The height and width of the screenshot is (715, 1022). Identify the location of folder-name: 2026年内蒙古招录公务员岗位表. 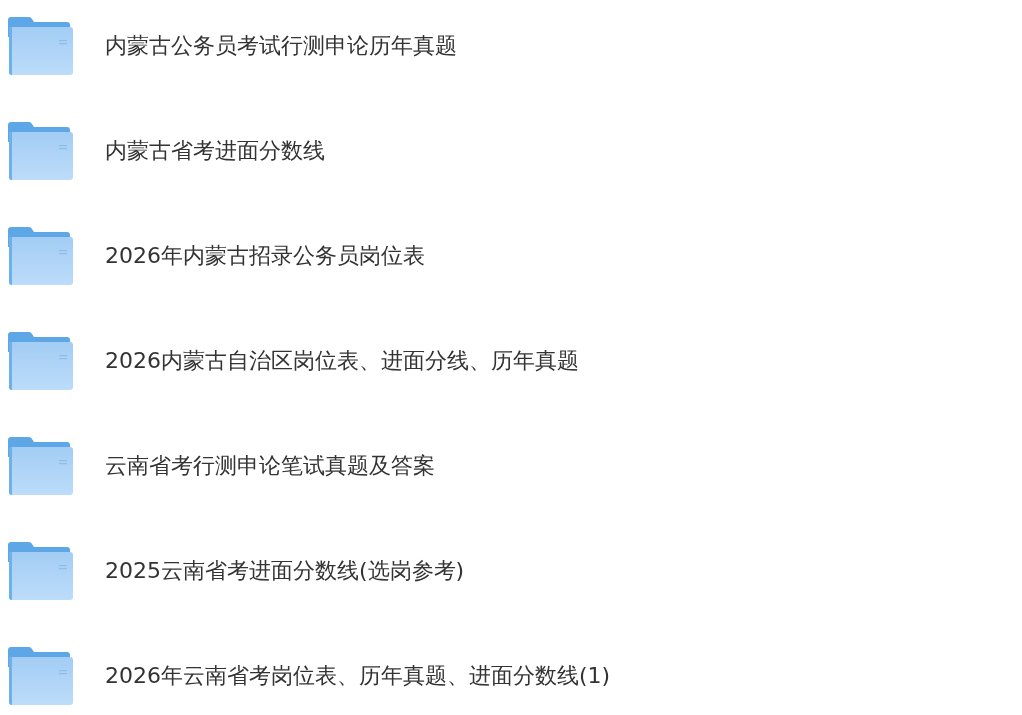
(265, 256).